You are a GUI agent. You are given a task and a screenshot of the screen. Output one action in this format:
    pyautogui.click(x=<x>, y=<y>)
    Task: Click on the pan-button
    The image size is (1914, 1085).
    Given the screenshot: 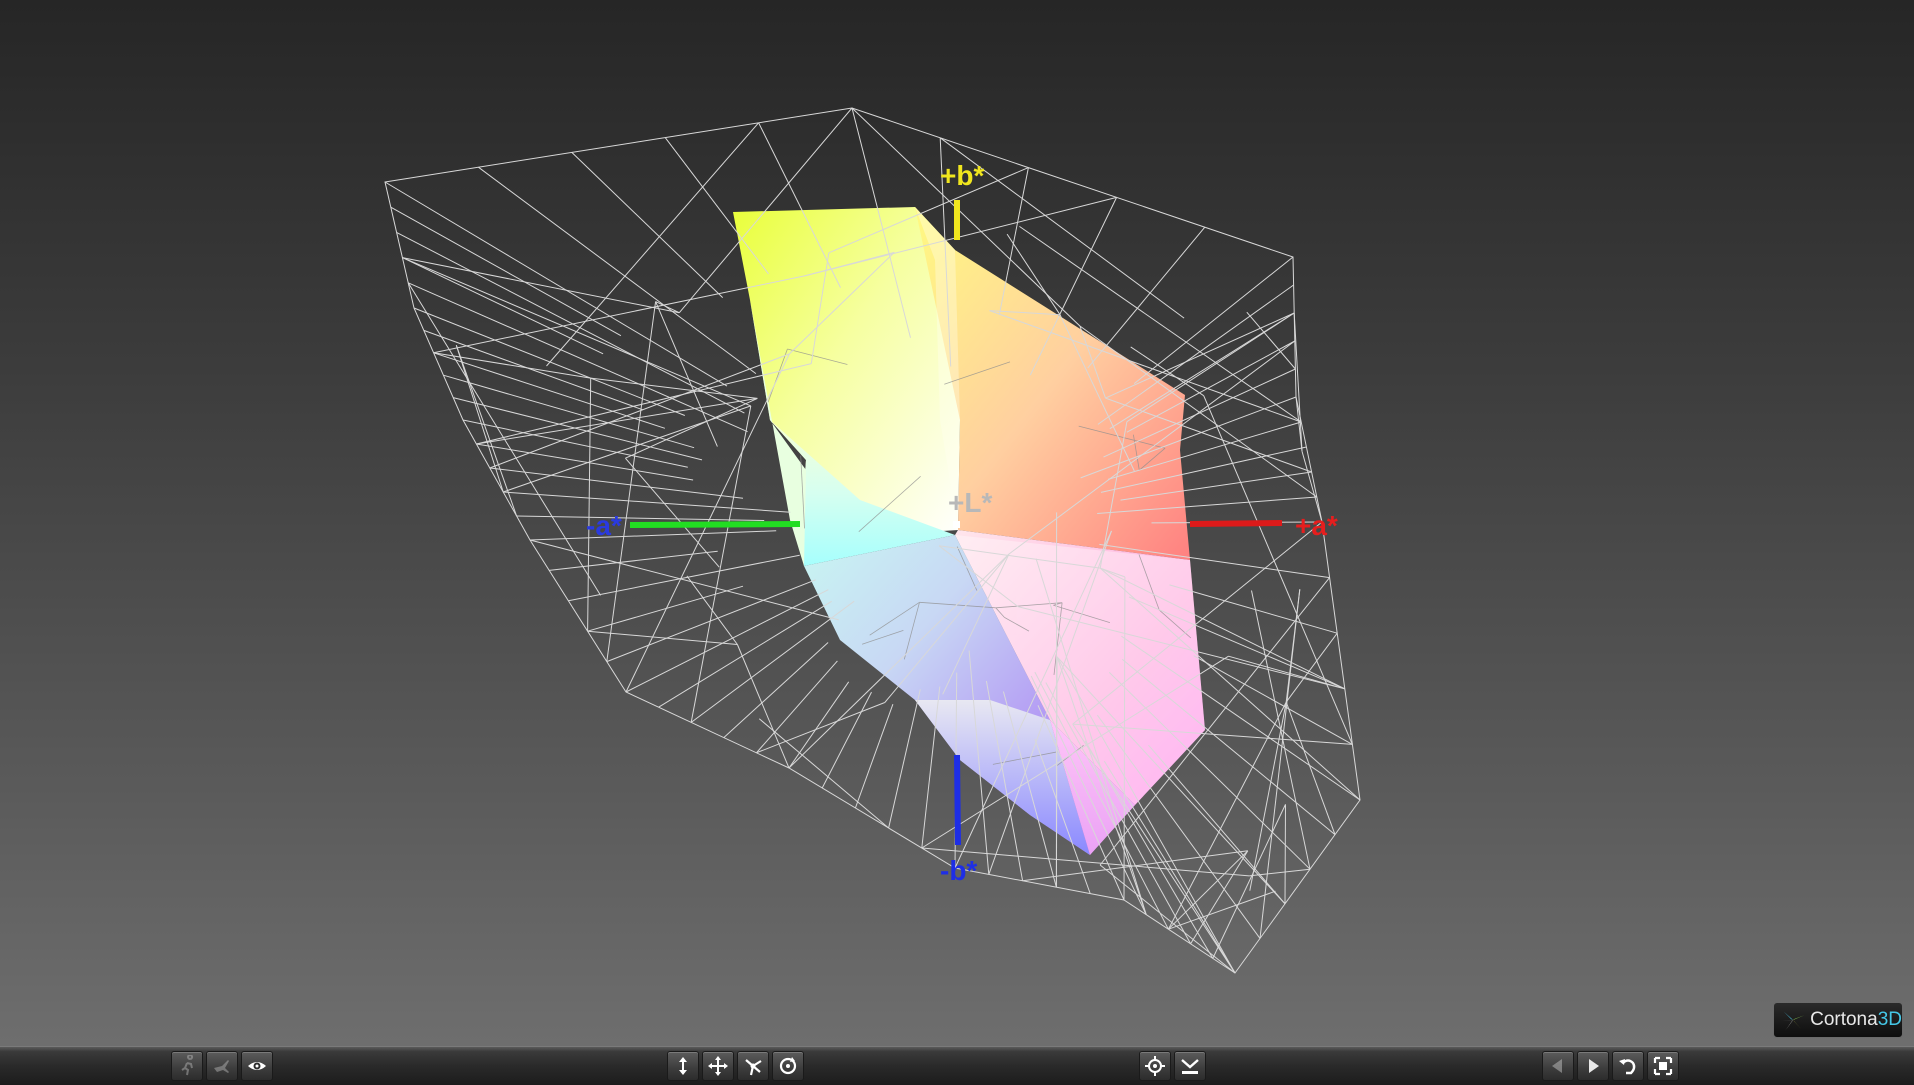 What is the action you would take?
    pyautogui.click(x=718, y=1066)
    